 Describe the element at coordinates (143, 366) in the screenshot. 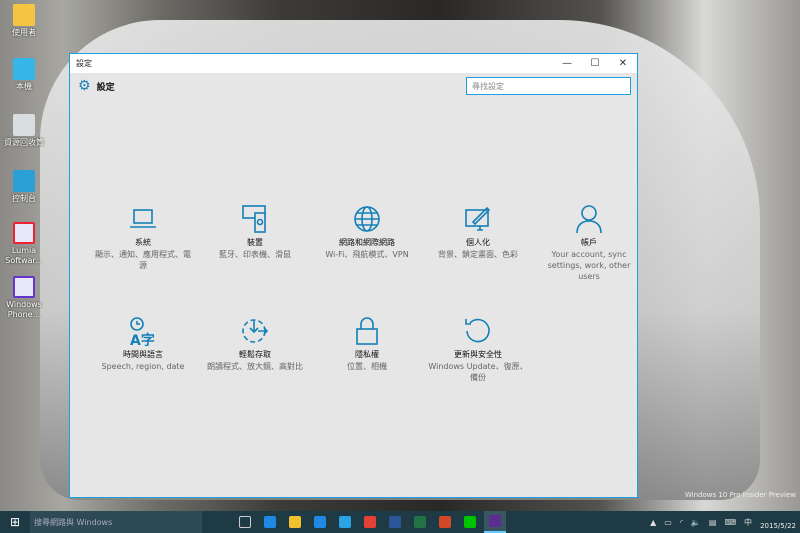

I see `tile-description: Speech, region, date` at that location.